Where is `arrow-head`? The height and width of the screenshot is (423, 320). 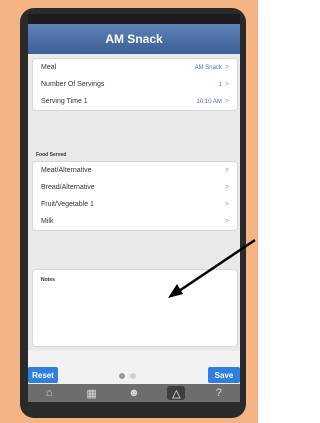
arrow-head is located at coordinates (175, 291).